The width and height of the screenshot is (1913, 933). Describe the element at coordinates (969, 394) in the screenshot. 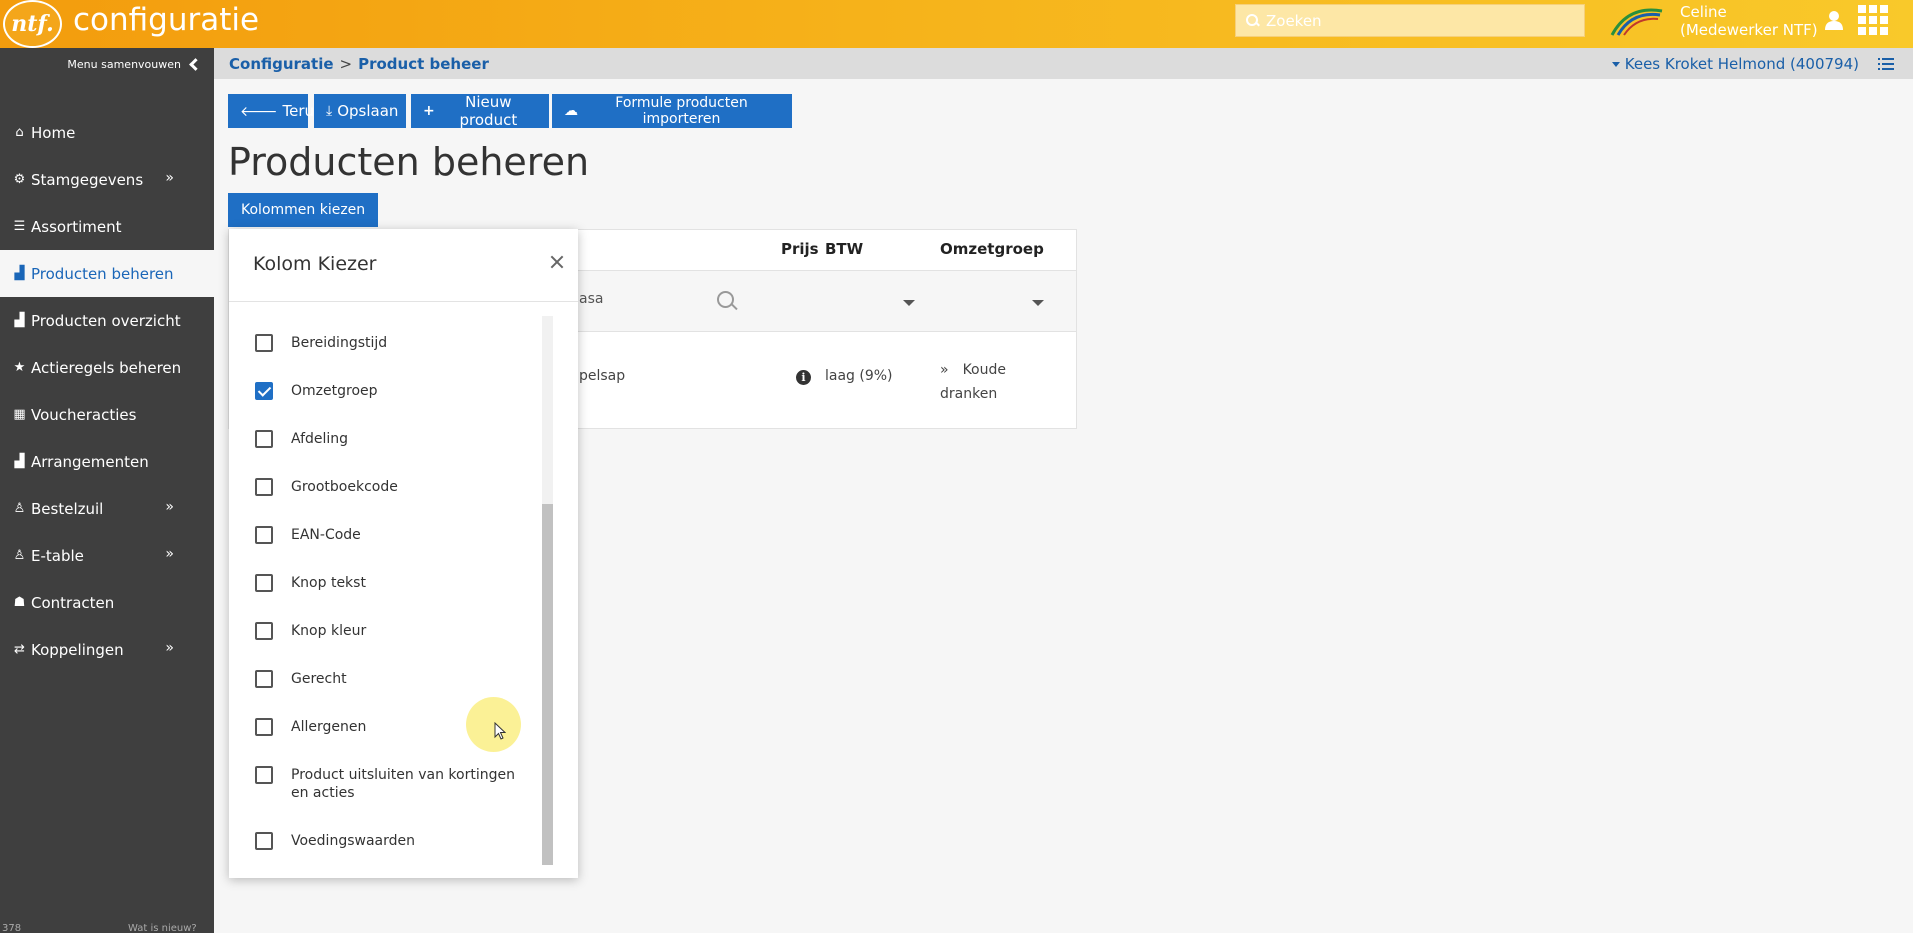

I see `revenue-group-line2: dranken` at that location.